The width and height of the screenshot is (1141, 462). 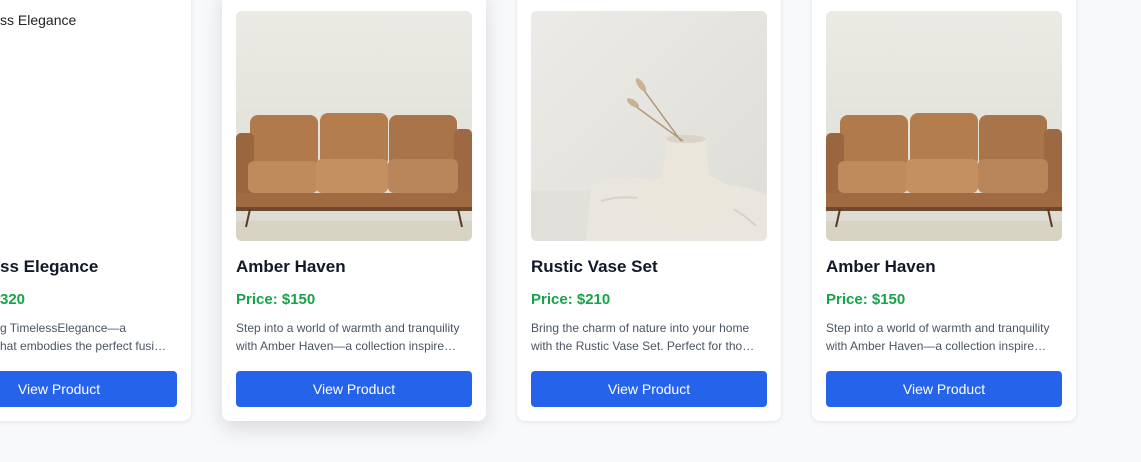 What do you see at coordinates (571, 299) in the screenshot?
I see `product-price: Price: $210` at bounding box center [571, 299].